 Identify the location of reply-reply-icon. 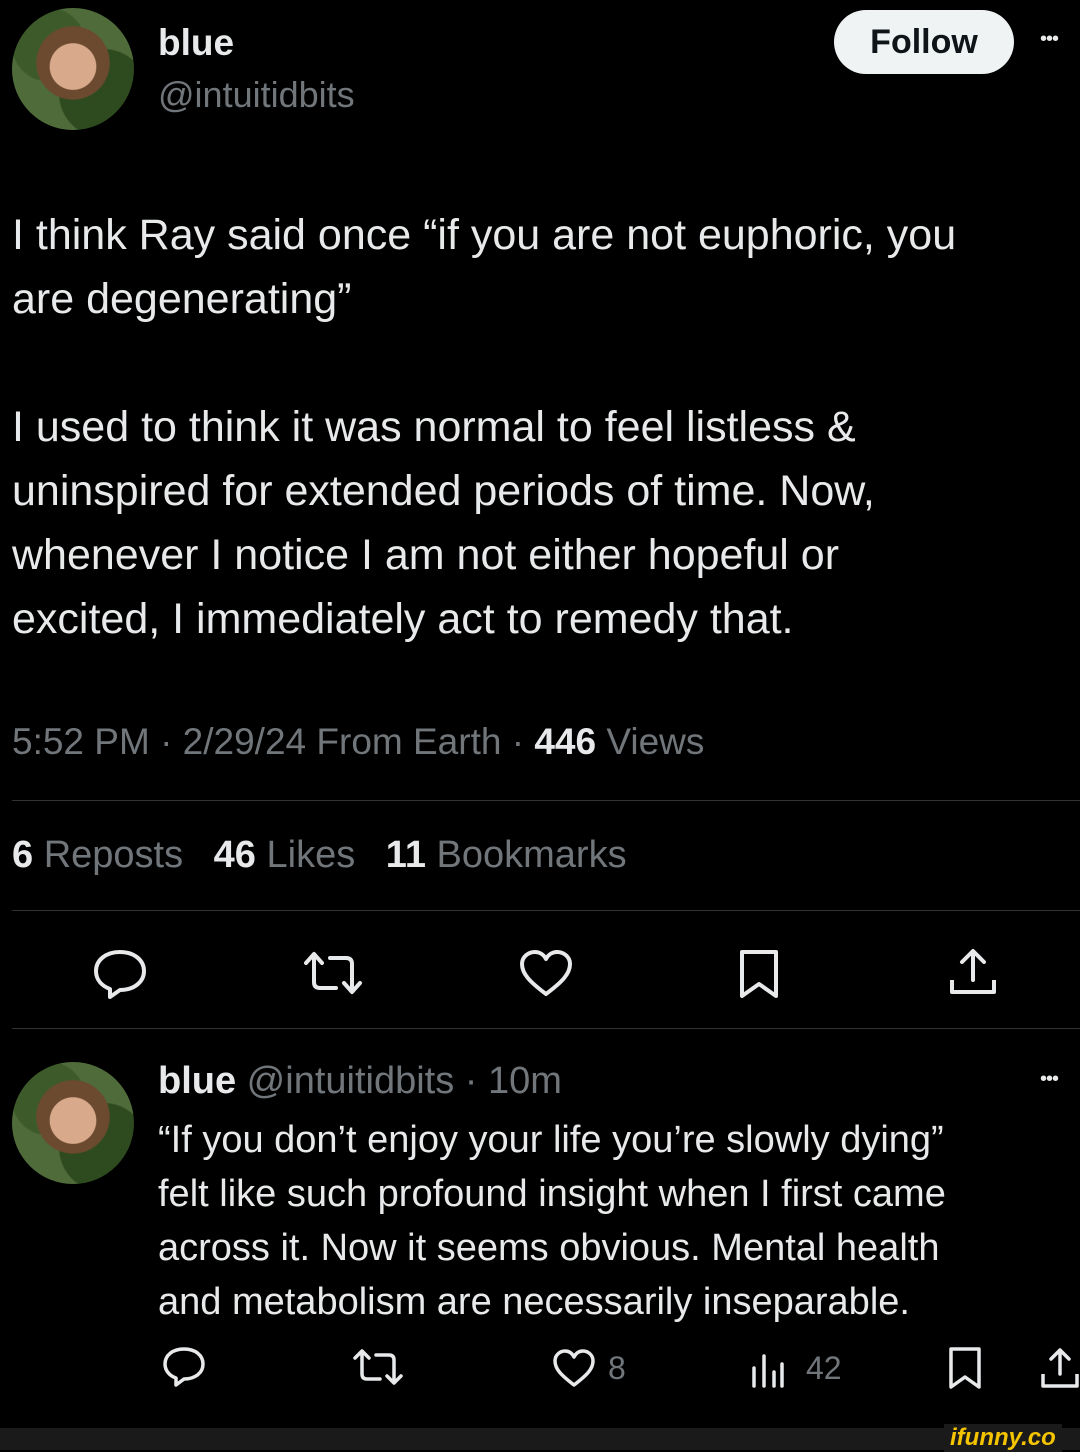
(184, 1367).